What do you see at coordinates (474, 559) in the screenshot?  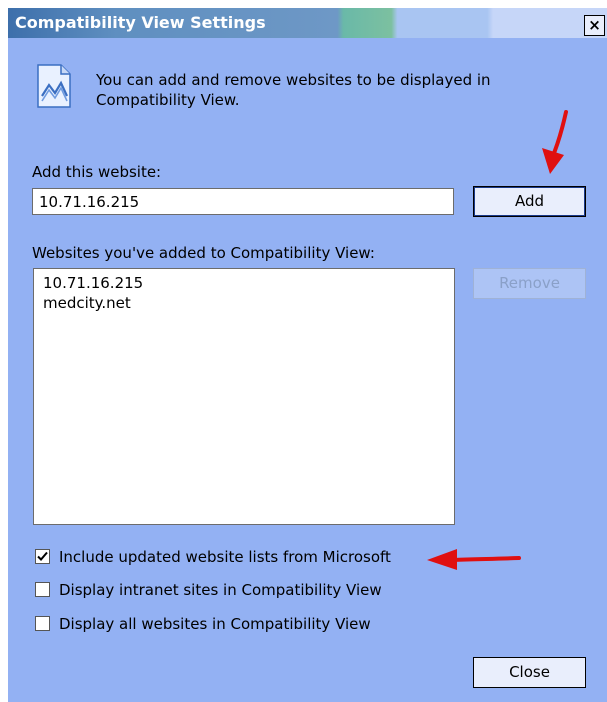 I see `red-arrow-left-icon` at bounding box center [474, 559].